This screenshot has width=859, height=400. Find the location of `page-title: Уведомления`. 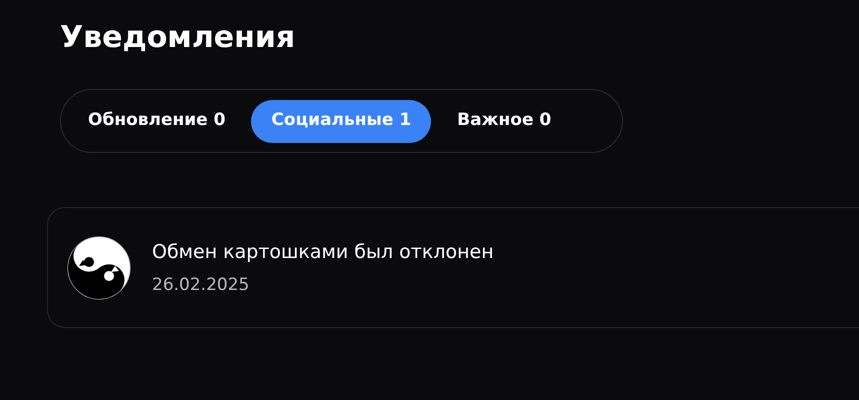

page-title: Уведомления is located at coordinates (178, 38).